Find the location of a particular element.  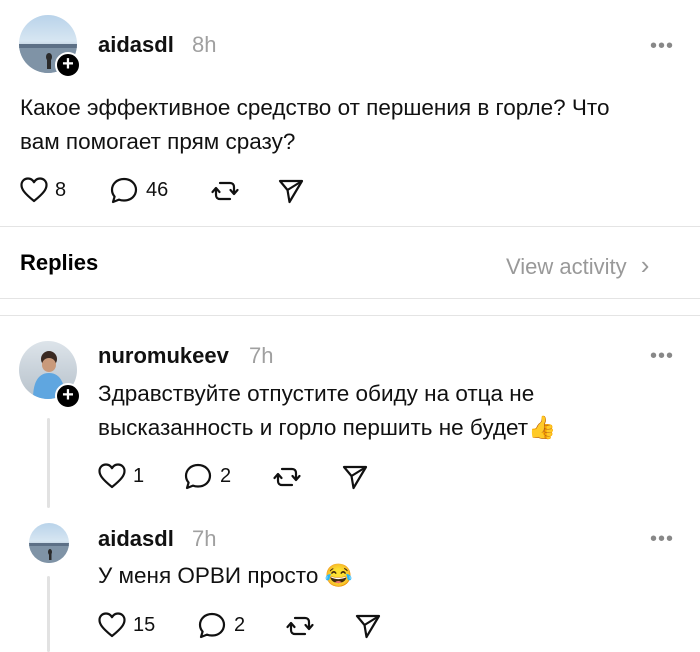

reply-avatar is located at coordinates (49, 543).